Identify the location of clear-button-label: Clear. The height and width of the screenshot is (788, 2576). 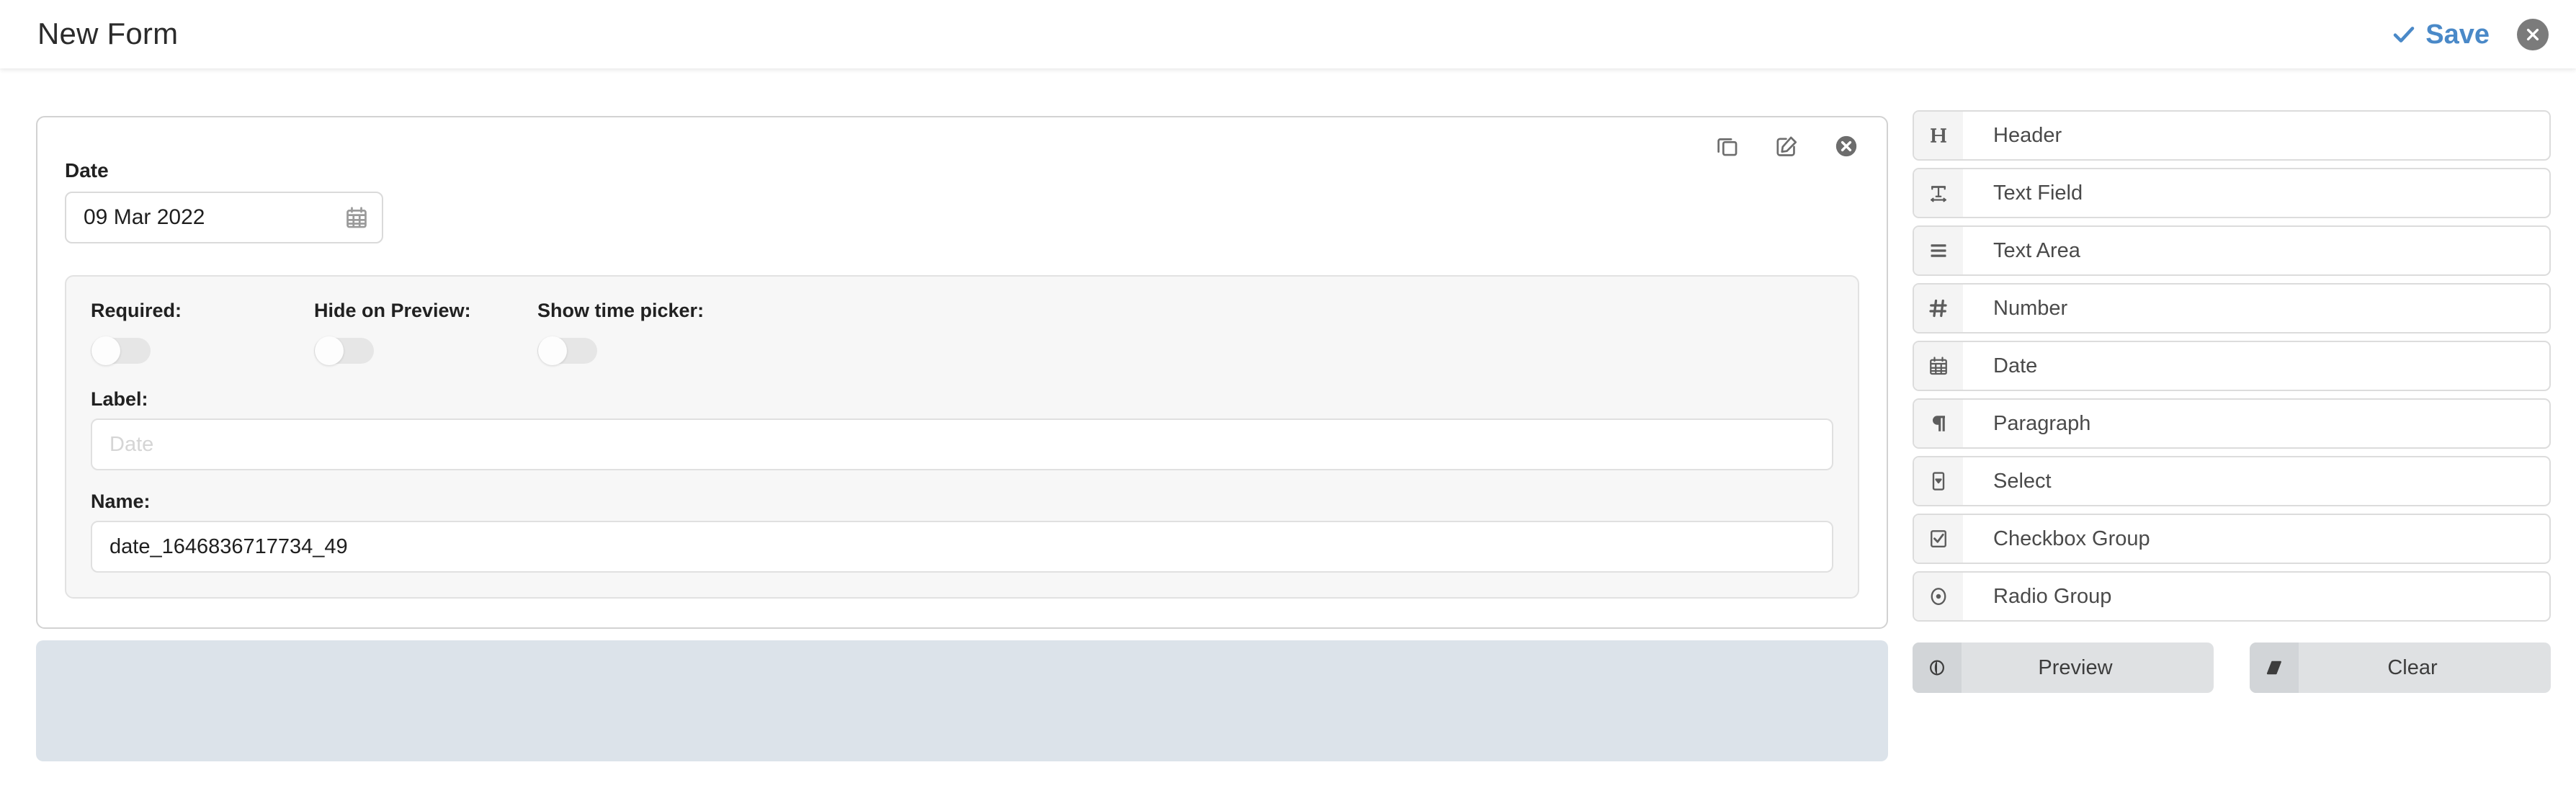
(2412, 668).